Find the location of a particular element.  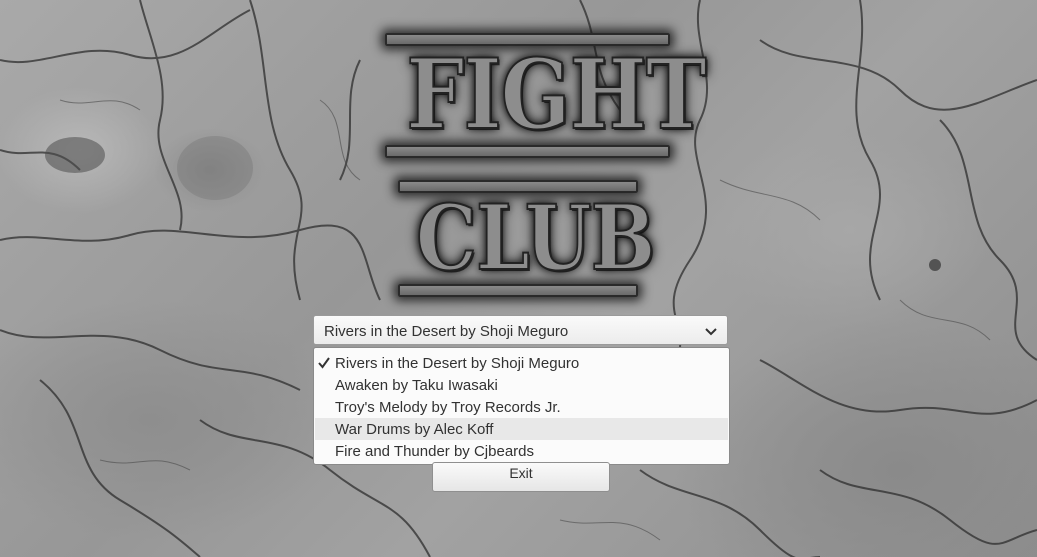

logo-line-fight: FIGHT is located at coordinates (557, 94).